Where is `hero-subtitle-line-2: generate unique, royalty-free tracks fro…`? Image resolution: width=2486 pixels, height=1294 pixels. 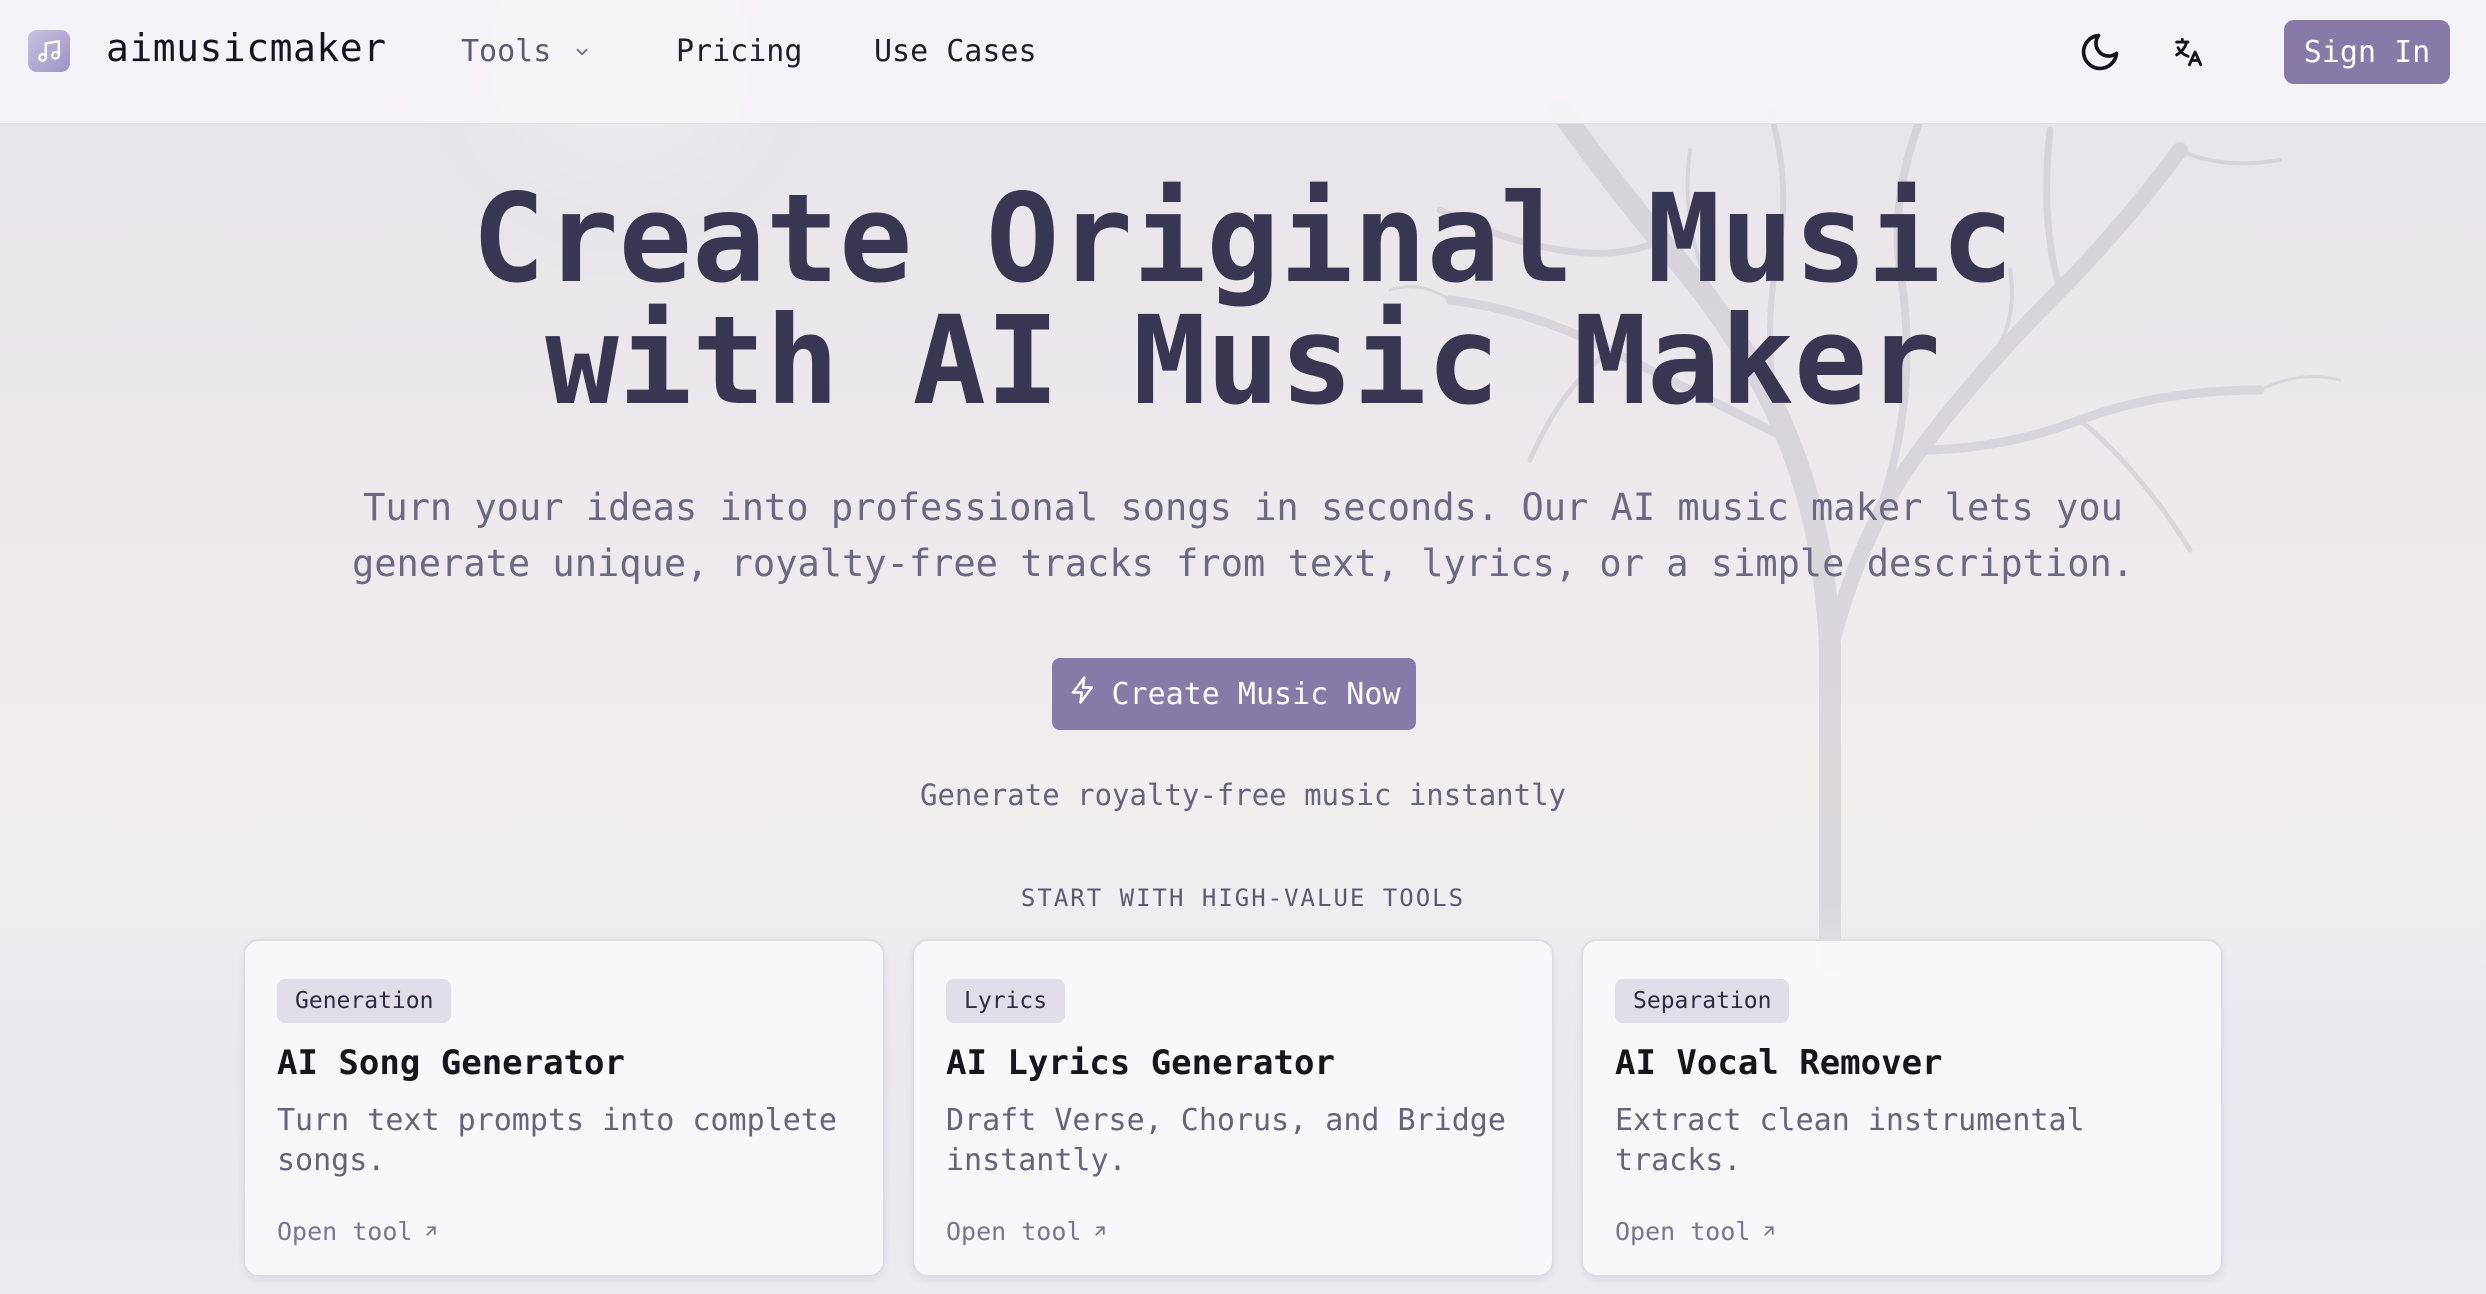 hero-subtitle-line-2: generate unique, royalty-free tracks fro… is located at coordinates (1243, 563).